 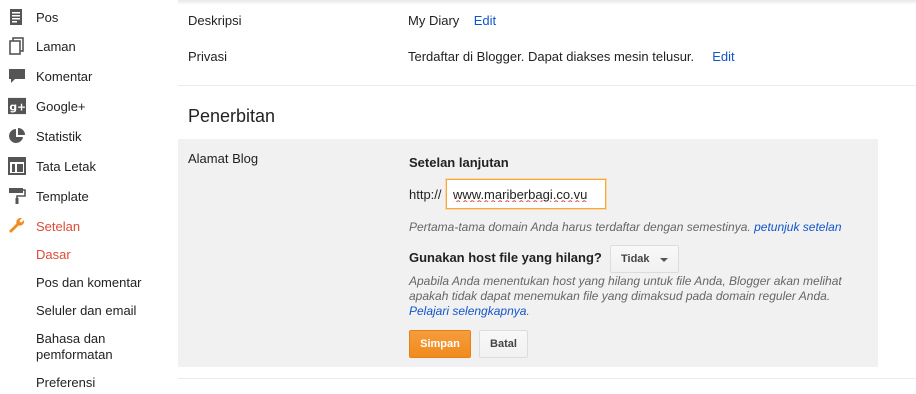 I want to click on sidebar-subitem-preferensi: Preferensi, so click(x=65, y=383).